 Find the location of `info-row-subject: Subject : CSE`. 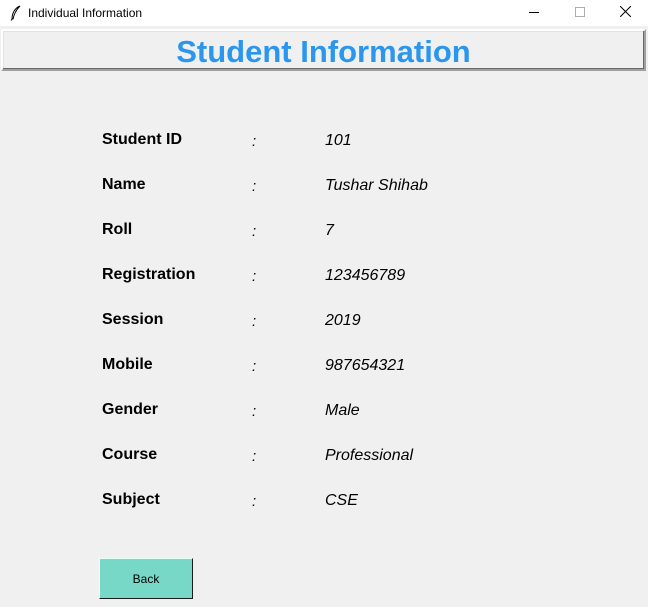

info-row-subject: Subject : CSE is located at coordinates (324, 503).